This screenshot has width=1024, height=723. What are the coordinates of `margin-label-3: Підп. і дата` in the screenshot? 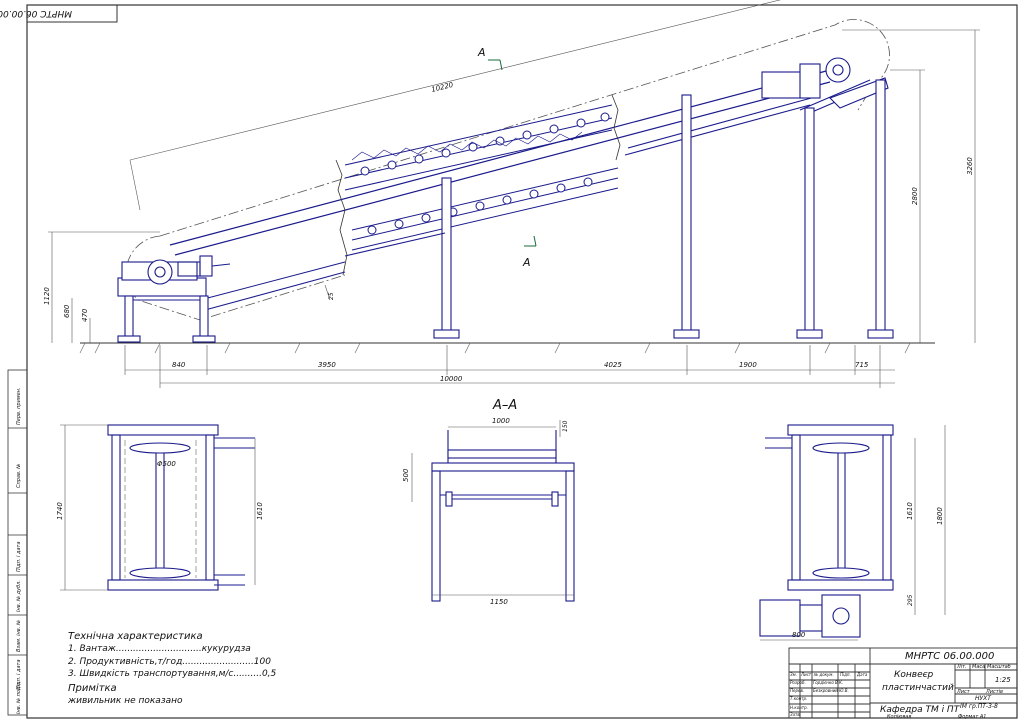 It's located at (19, 556).